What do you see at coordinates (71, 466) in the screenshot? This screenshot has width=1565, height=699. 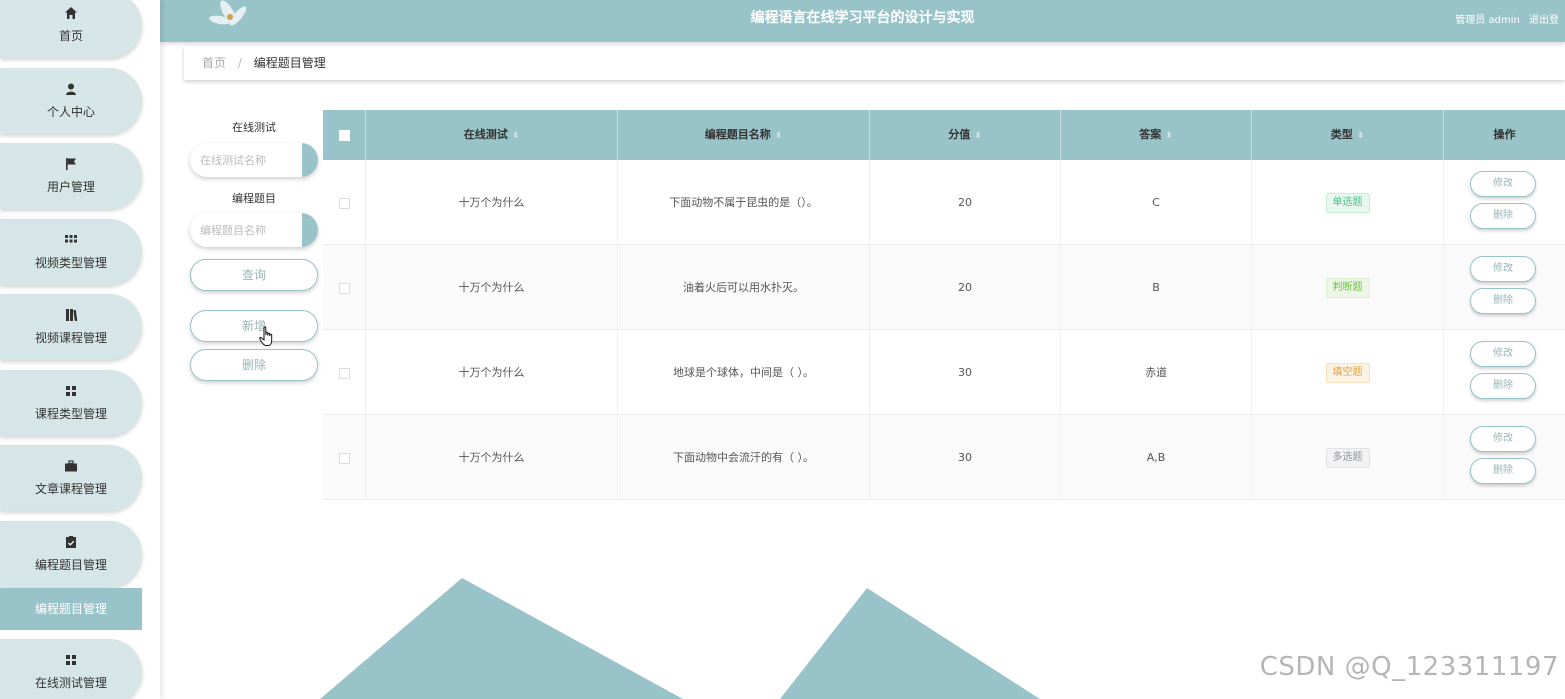 I see `briefcase-icon` at bounding box center [71, 466].